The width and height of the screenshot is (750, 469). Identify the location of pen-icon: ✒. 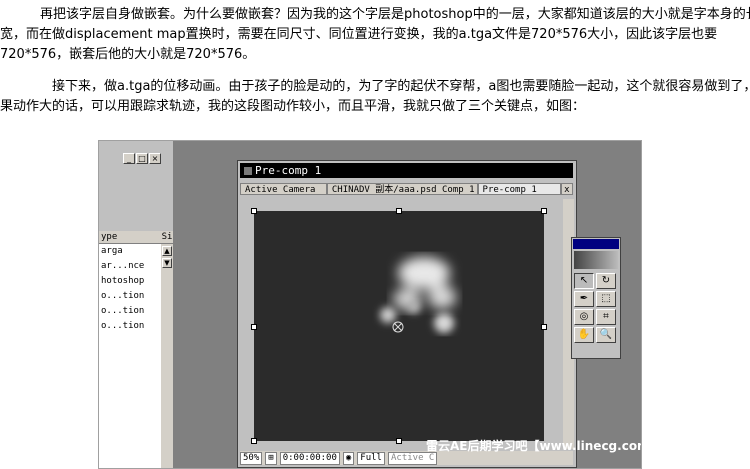
(584, 299).